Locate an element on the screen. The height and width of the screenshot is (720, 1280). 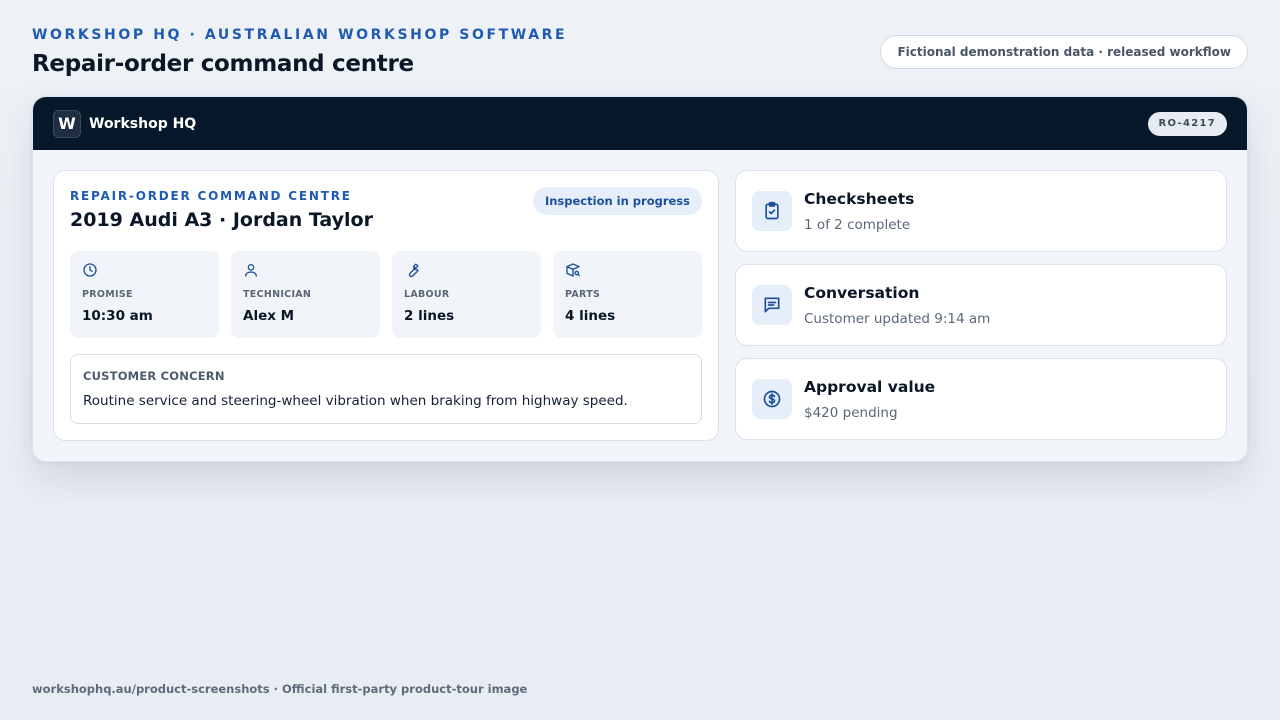
tile-value: 2 lines is located at coordinates (429, 316).